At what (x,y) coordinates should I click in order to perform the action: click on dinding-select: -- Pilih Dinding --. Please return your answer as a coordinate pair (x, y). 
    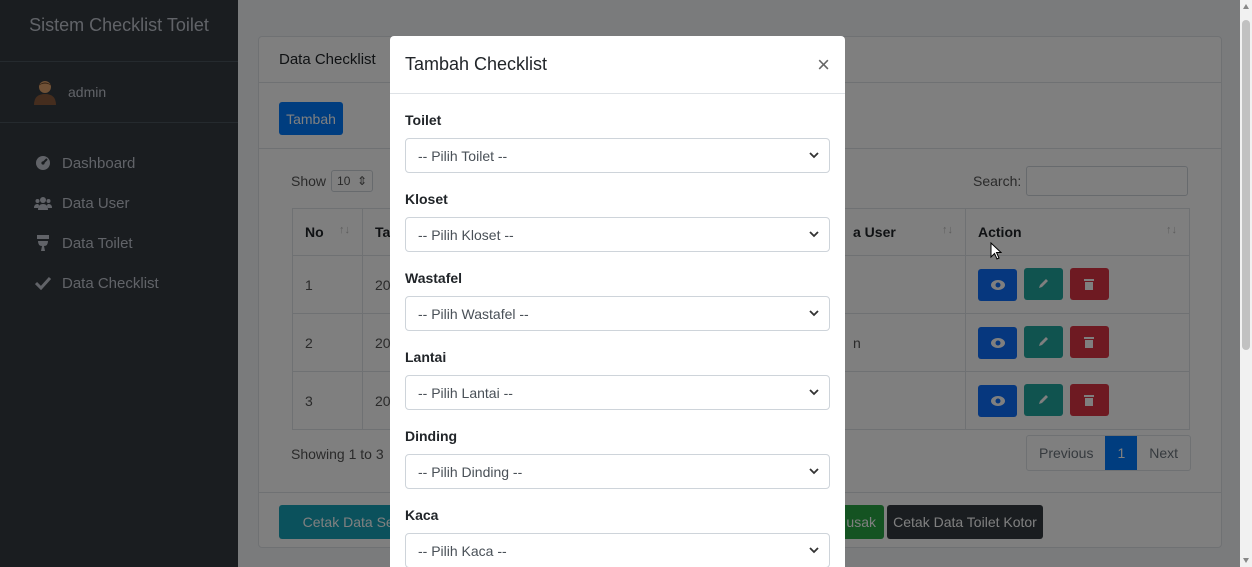
    Looking at the image, I should click on (617, 471).